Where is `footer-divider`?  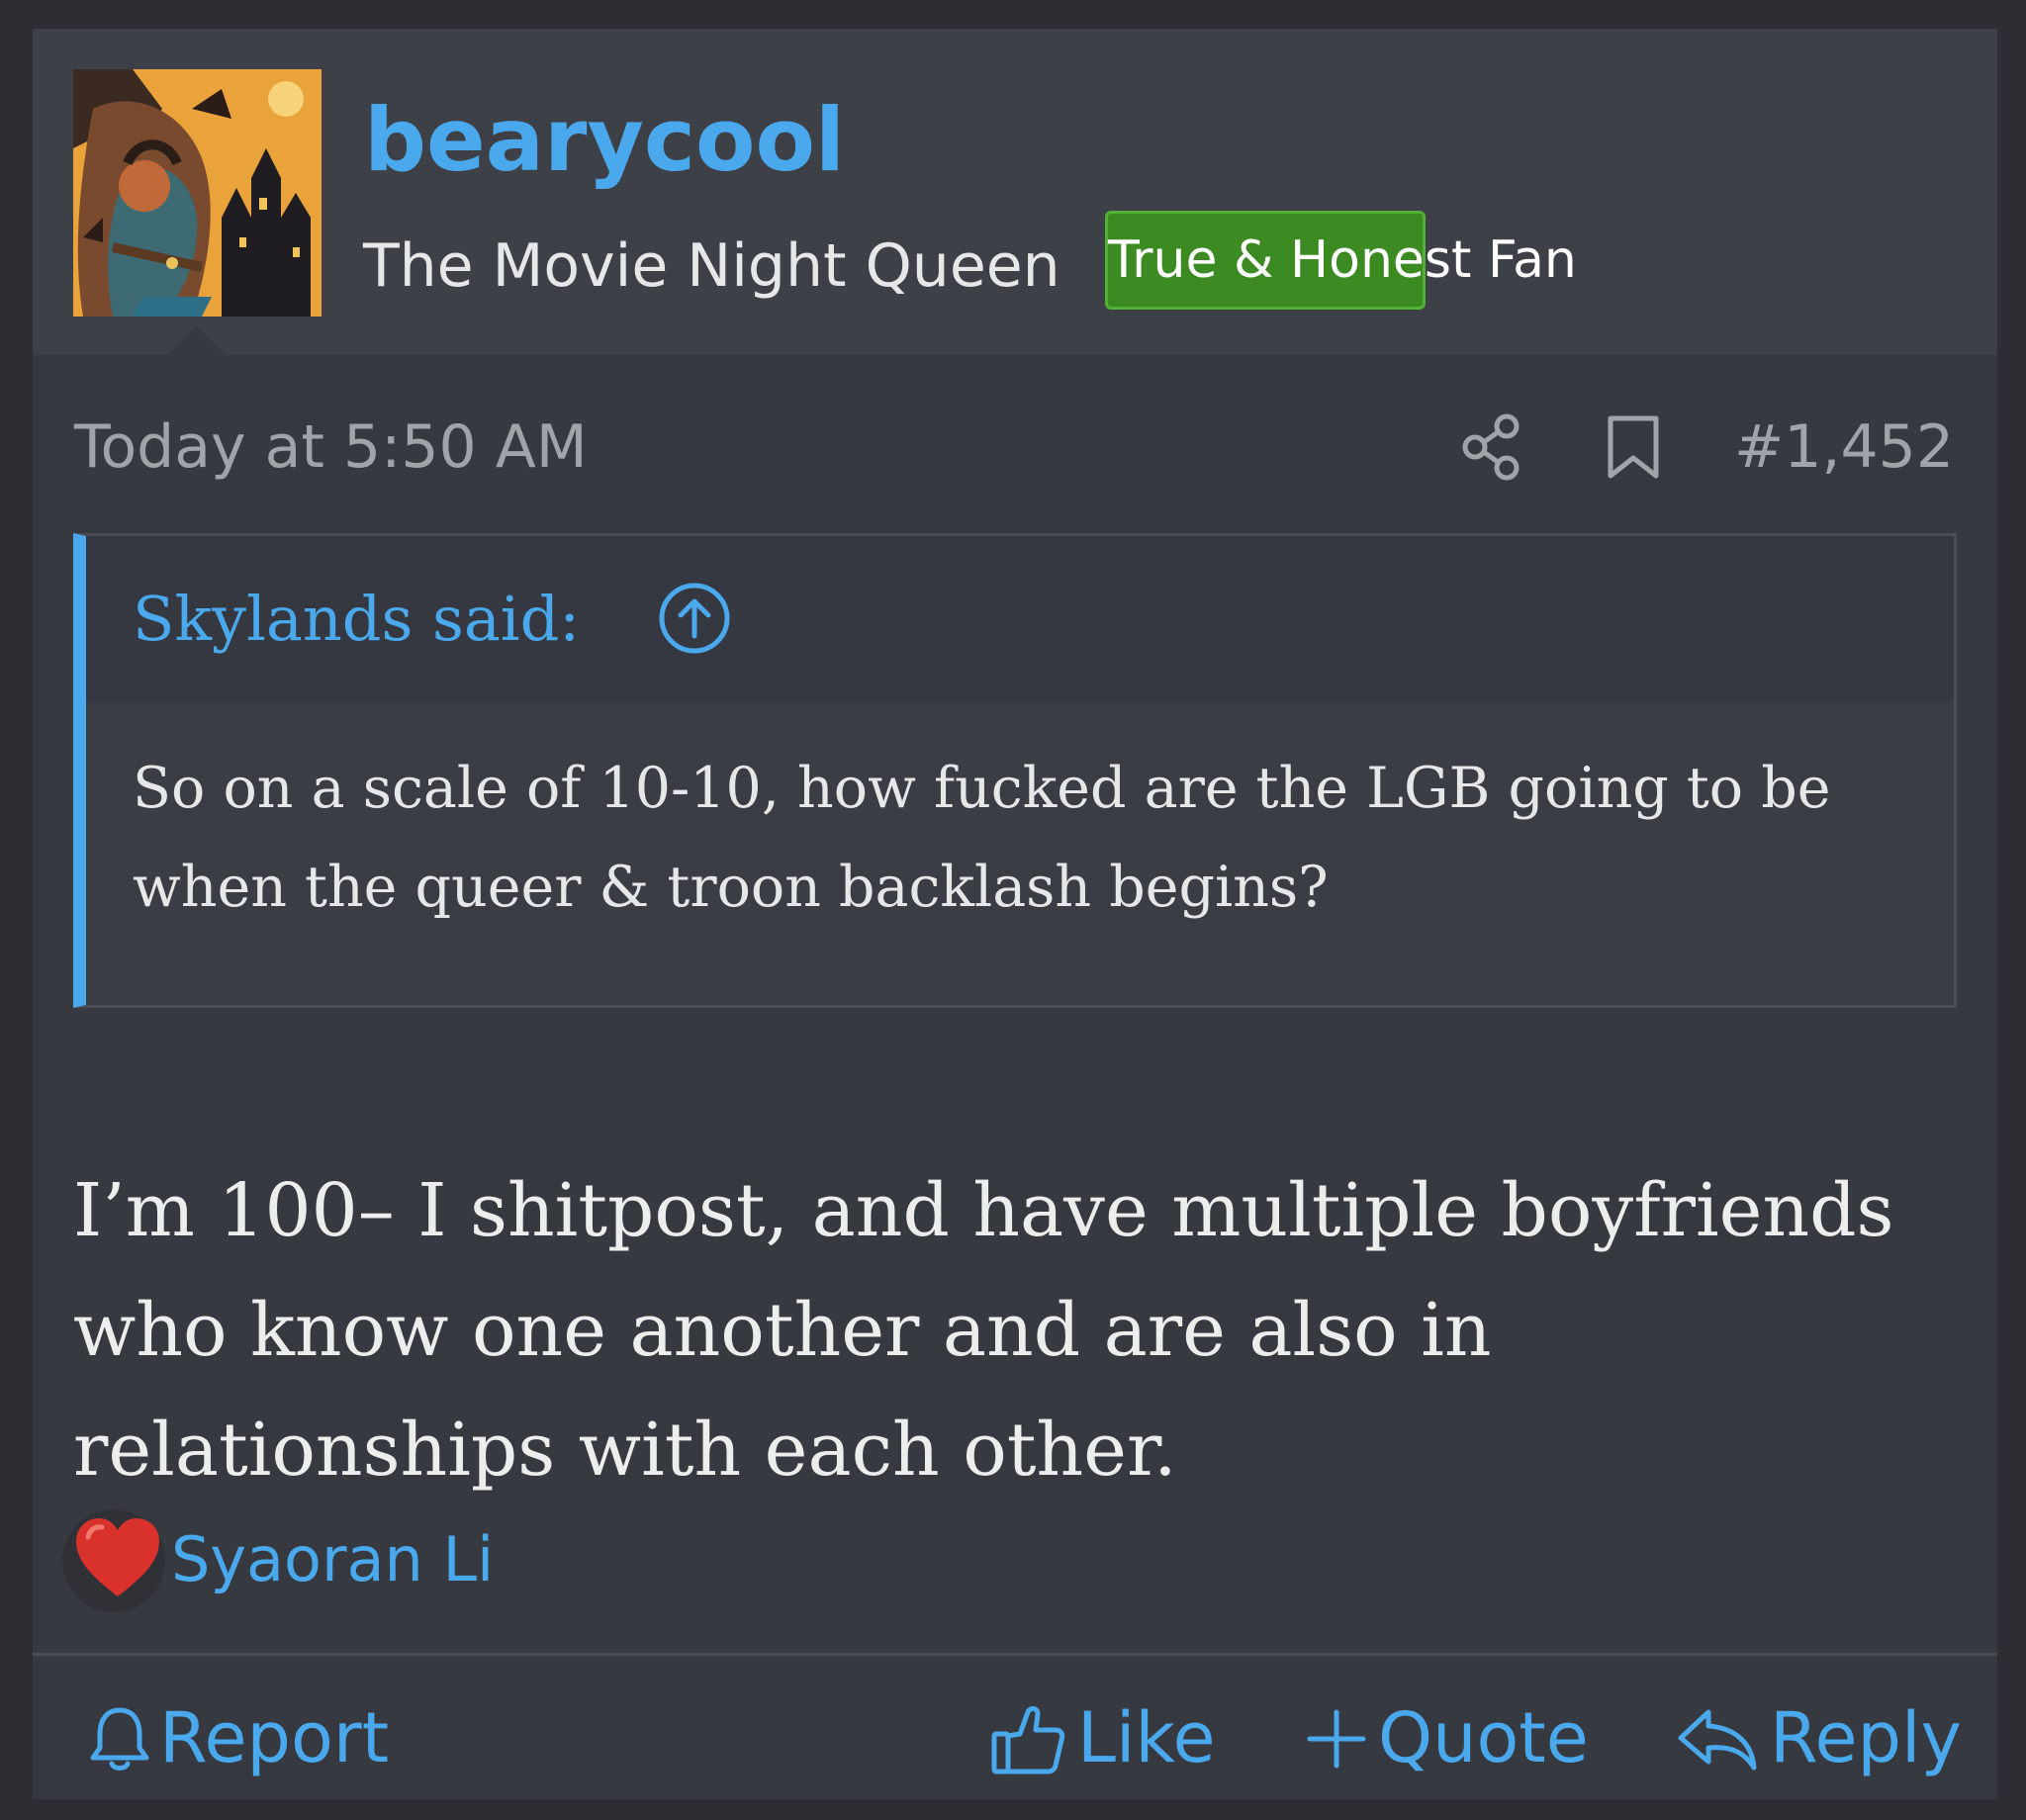 footer-divider is located at coordinates (1015, 1654).